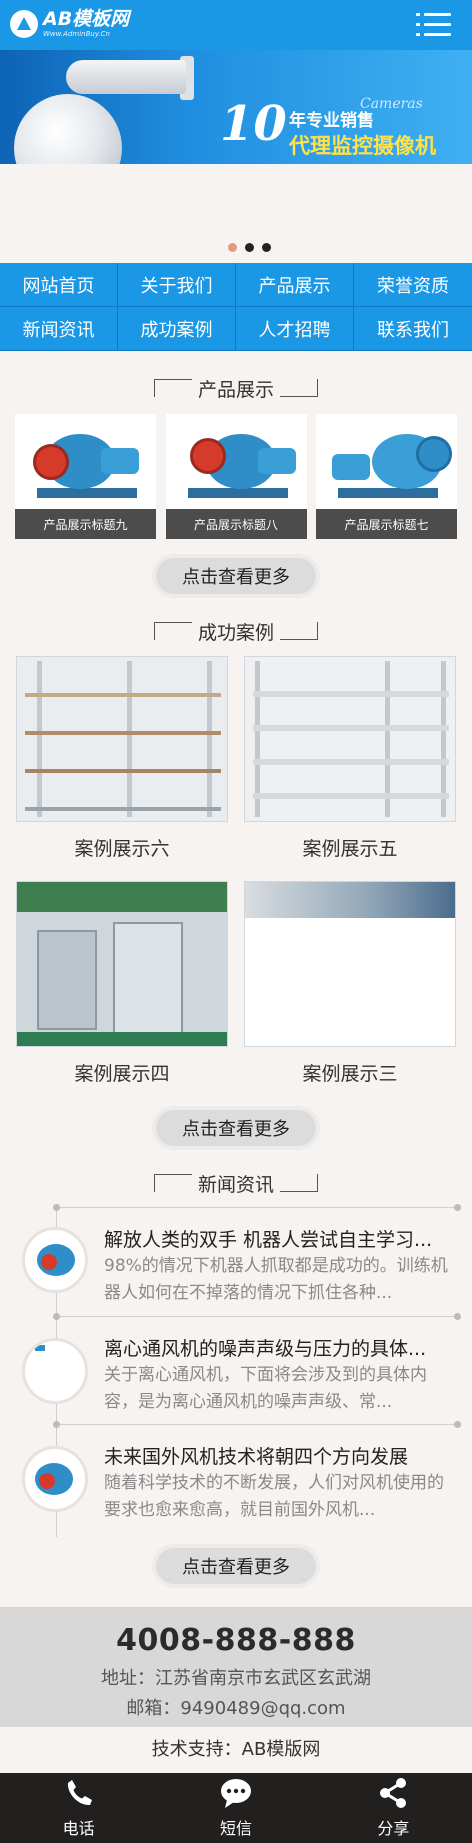 This screenshot has width=472, height=1843. I want to click on product-list: 产品展示标题九 产品展示标题八 产品展示标题七, so click(236, 476).